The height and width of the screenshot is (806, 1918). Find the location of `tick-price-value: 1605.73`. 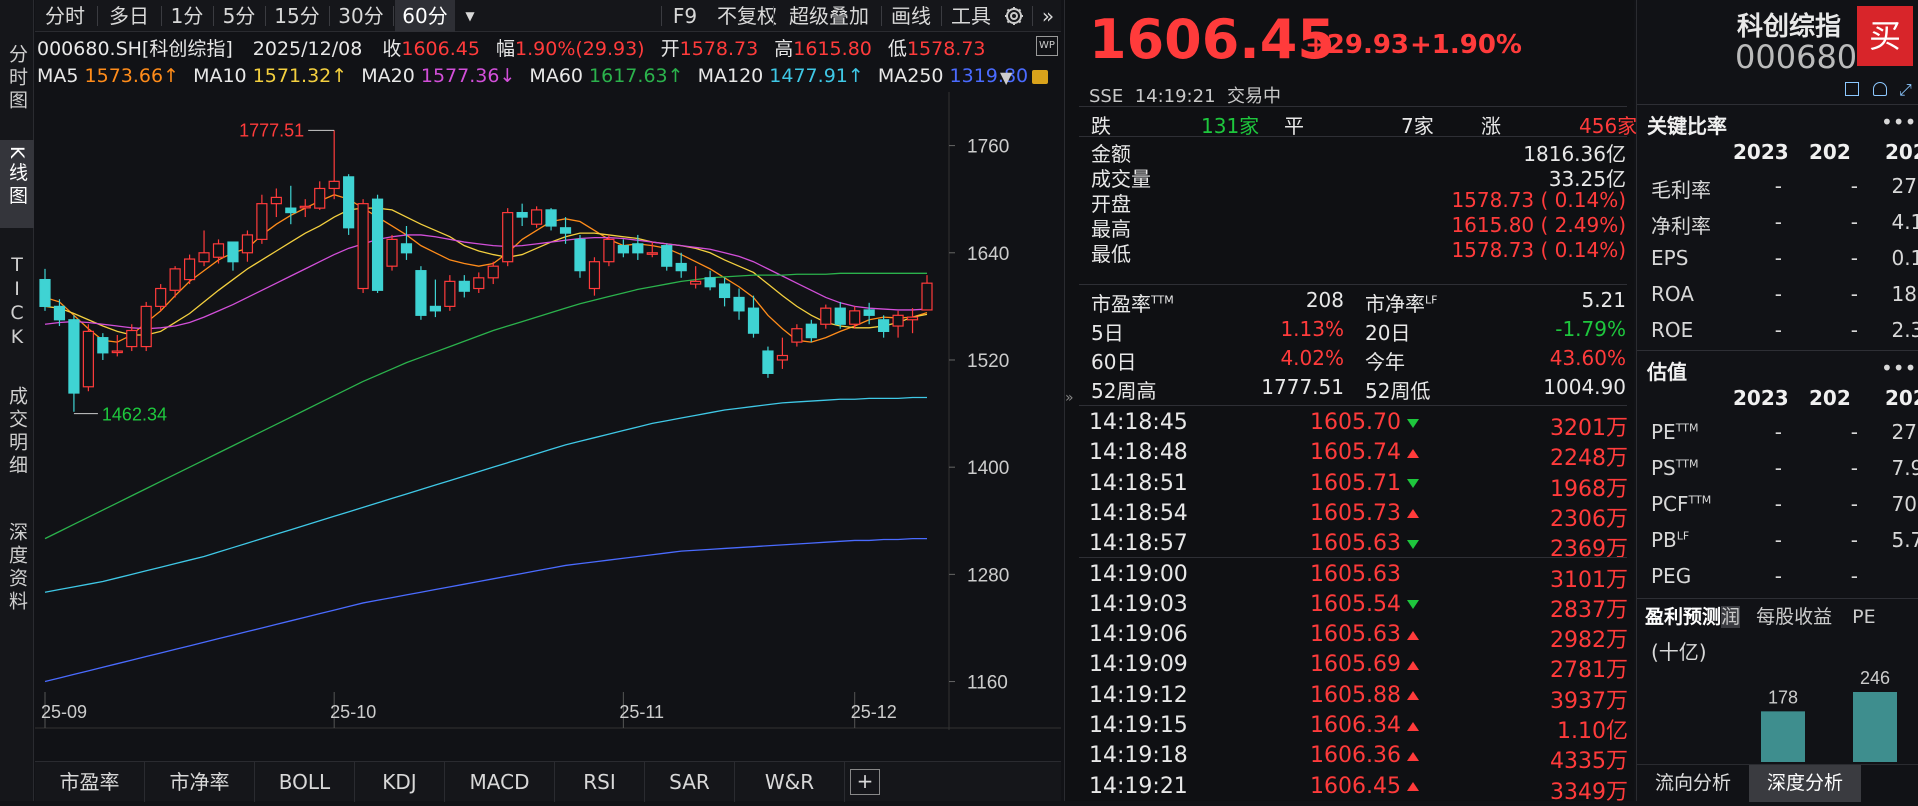

tick-price-value: 1605.73 is located at coordinates (1355, 513).